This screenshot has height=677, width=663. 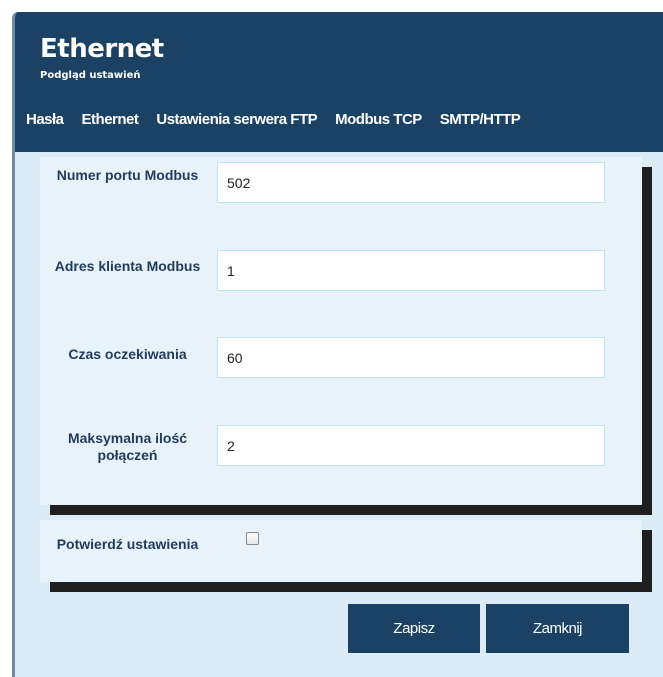 What do you see at coordinates (411, 182) in the screenshot?
I see `modbus-port-input` at bounding box center [411, 182].